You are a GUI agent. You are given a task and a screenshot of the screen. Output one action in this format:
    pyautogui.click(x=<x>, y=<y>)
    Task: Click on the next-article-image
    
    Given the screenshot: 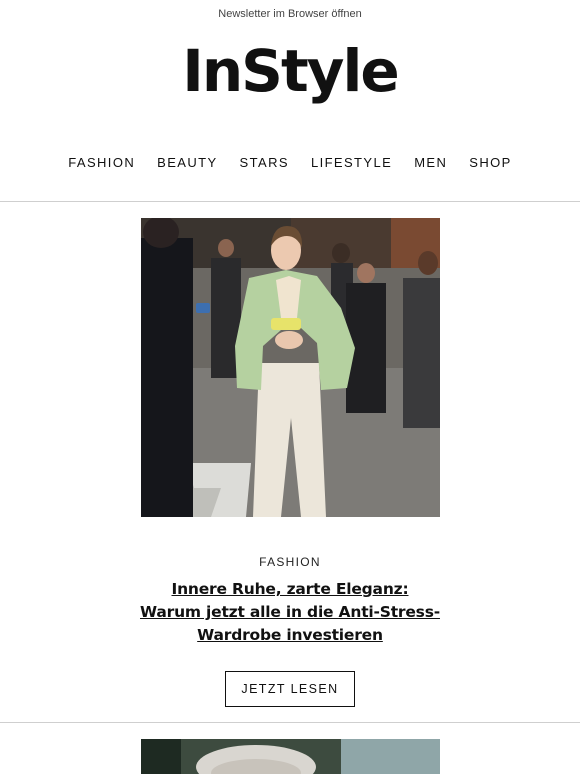 What is the action you would take?
    pyautogui.click(x=290, y=756)
    